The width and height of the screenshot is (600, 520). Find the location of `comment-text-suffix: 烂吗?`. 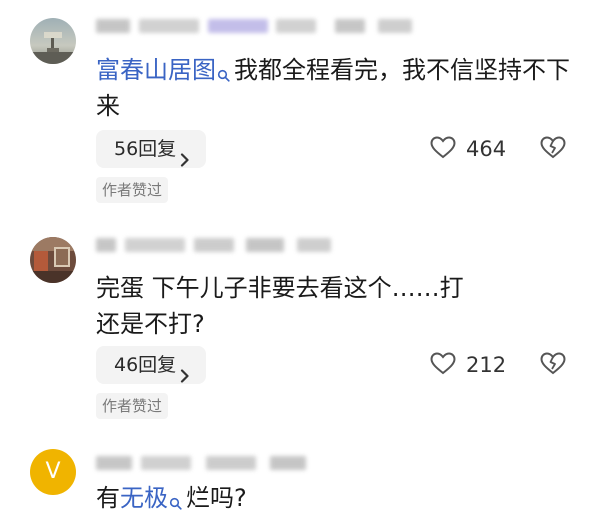

comment-text-suffix: 烂吗? is located at coordinates (216, 498).